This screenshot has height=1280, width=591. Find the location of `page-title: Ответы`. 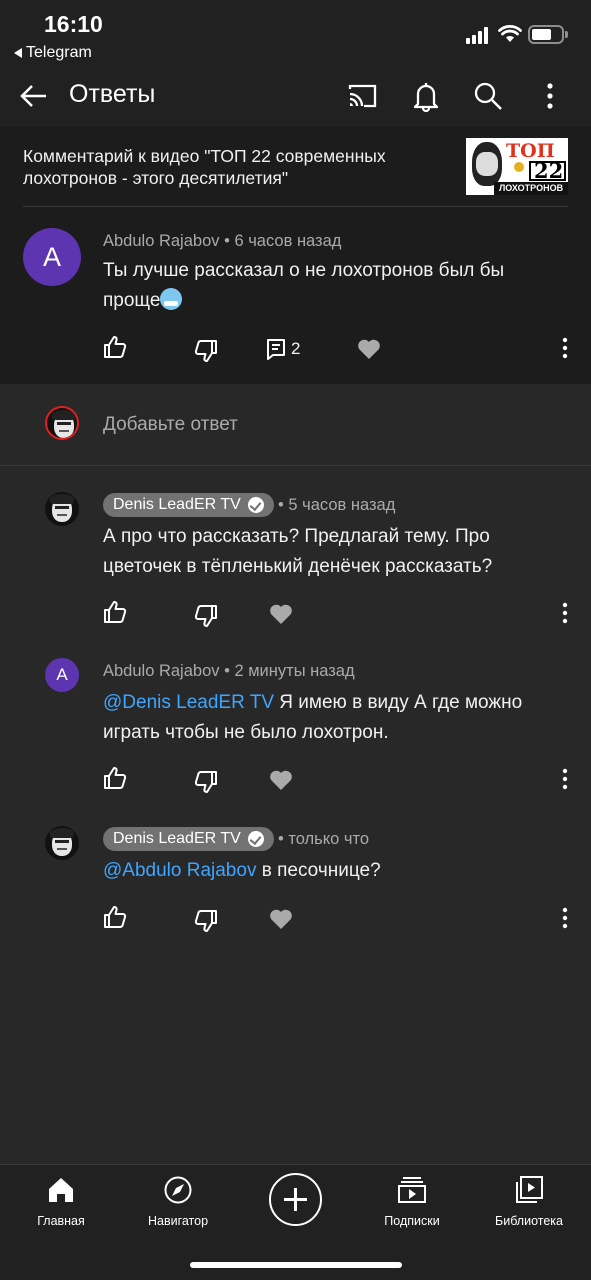

page-title: Ответы is located at coordinates (112, 94).